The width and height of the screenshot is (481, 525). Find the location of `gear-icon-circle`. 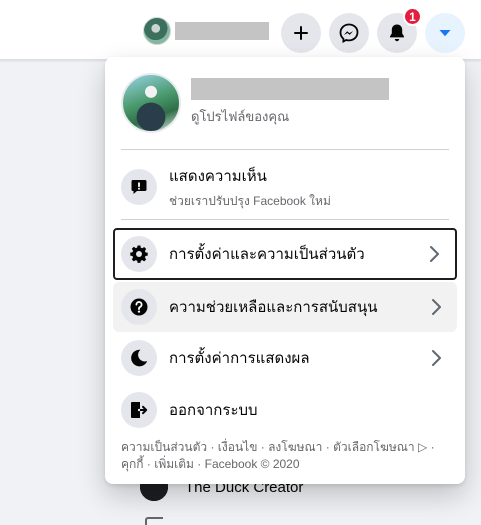

gear-icon-circle is located at coordinates (139, 254).